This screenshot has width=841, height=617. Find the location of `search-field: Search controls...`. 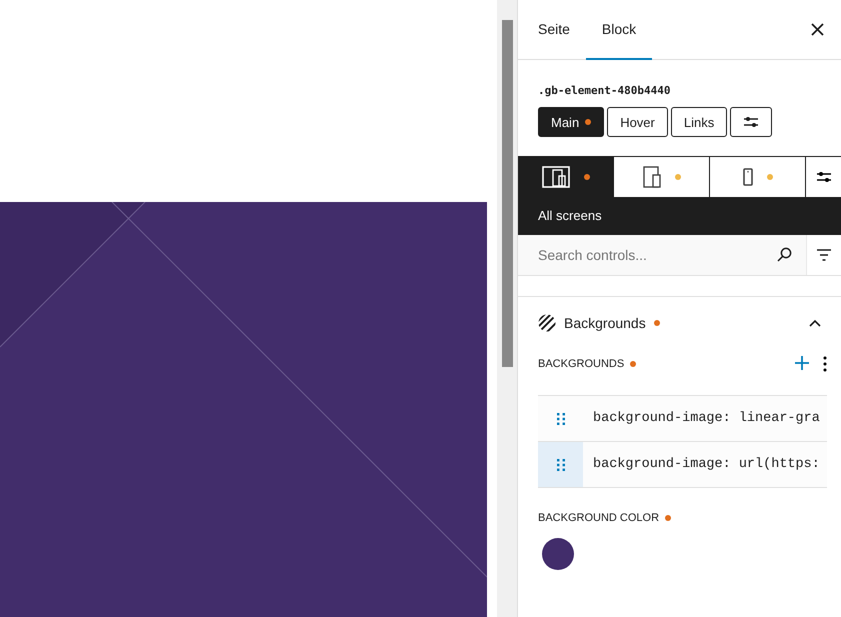

search-field: Search controls... is located at coordinates (662, 255).